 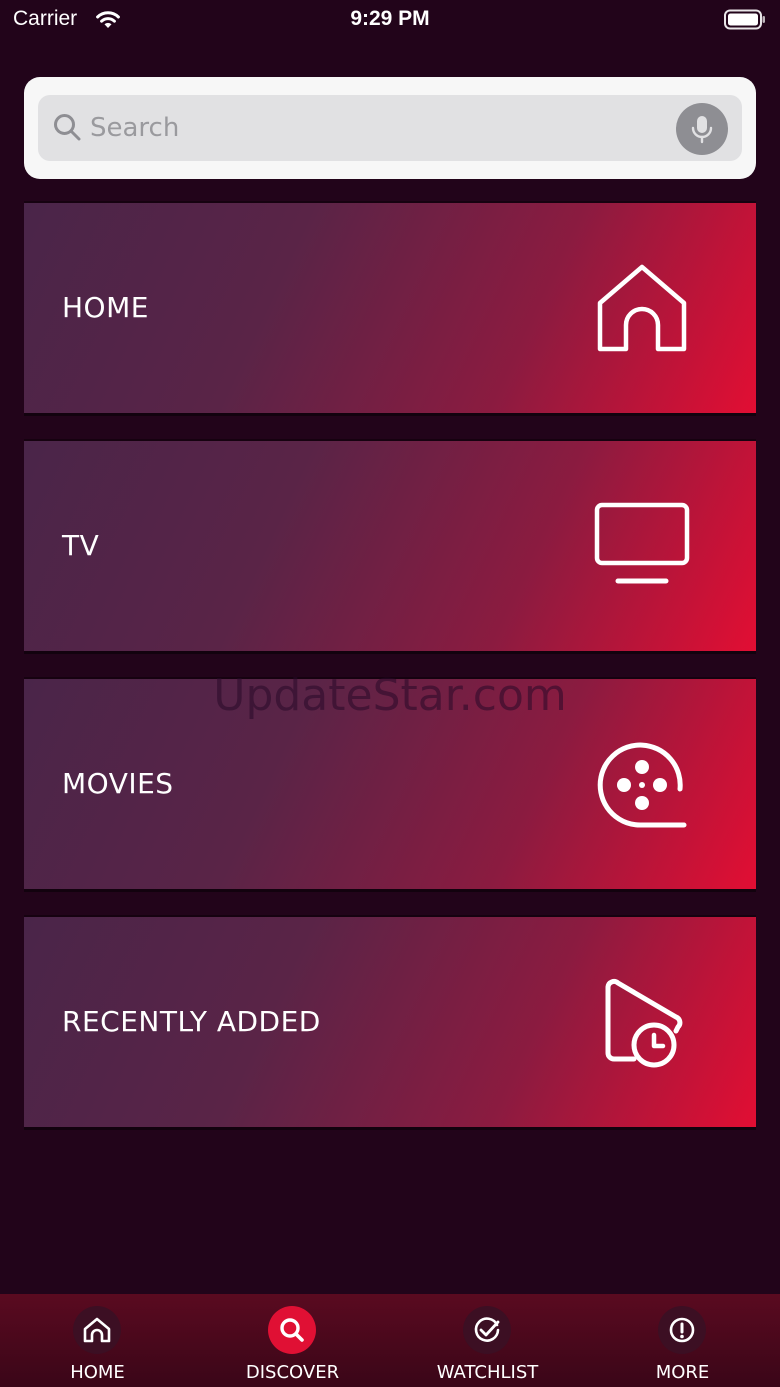 I want to click on category-label: HOME, so click(x=105, y=307).